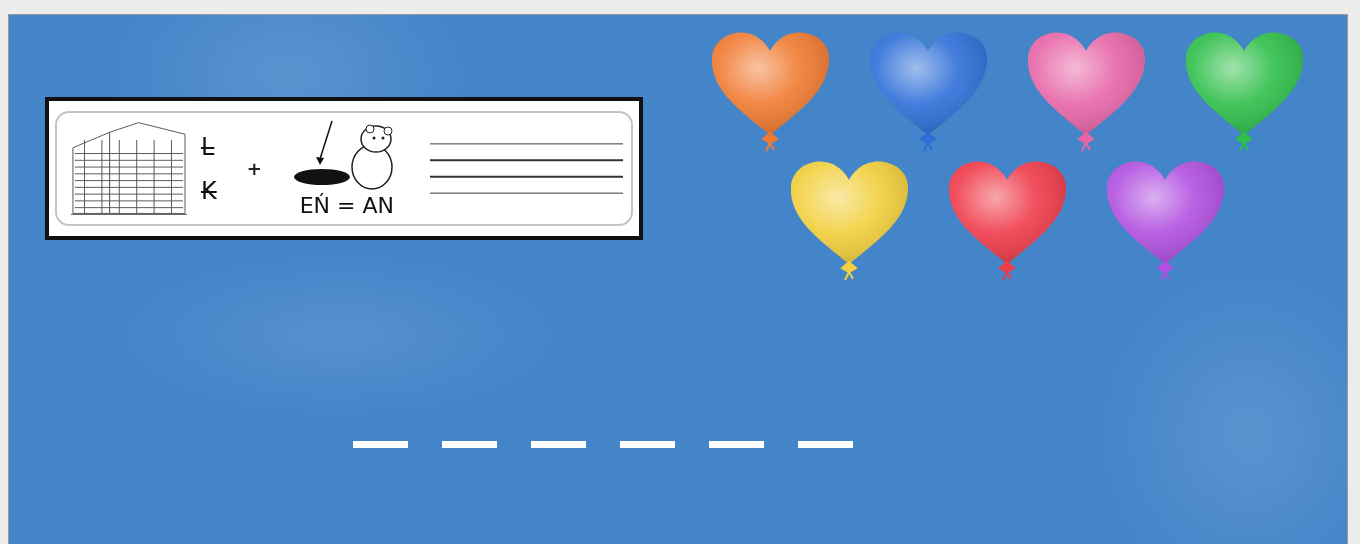 Image resolution: width=1360 pixels, height=544 pixels. What do you see at coordinates (254, 168) in the screenshot?
I see `plus-sign: +` at bounding box center [254, 168].